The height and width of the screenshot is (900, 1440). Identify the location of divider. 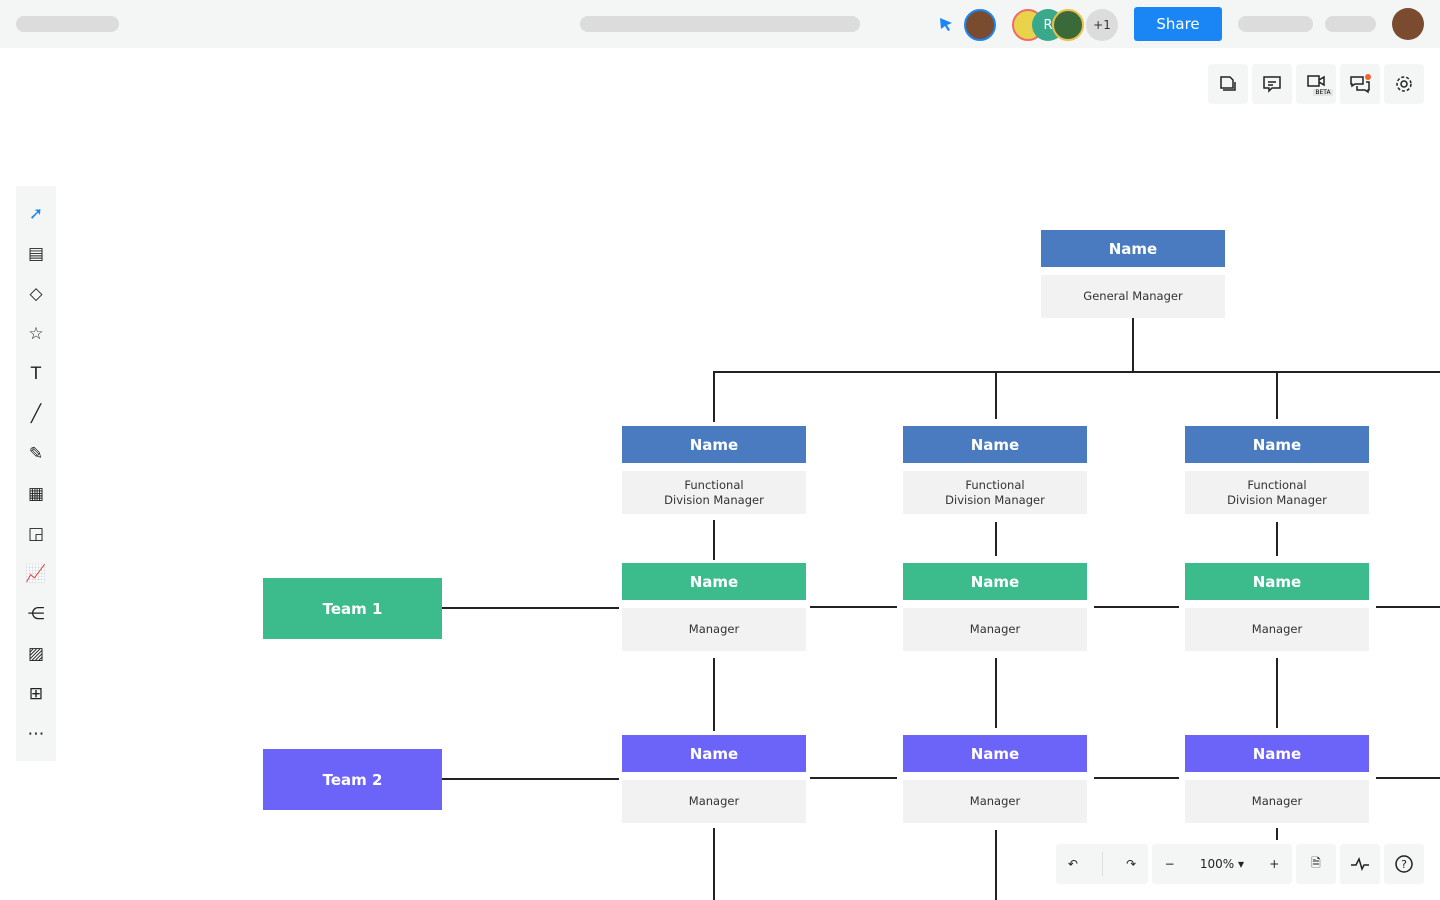
(1102, 864).